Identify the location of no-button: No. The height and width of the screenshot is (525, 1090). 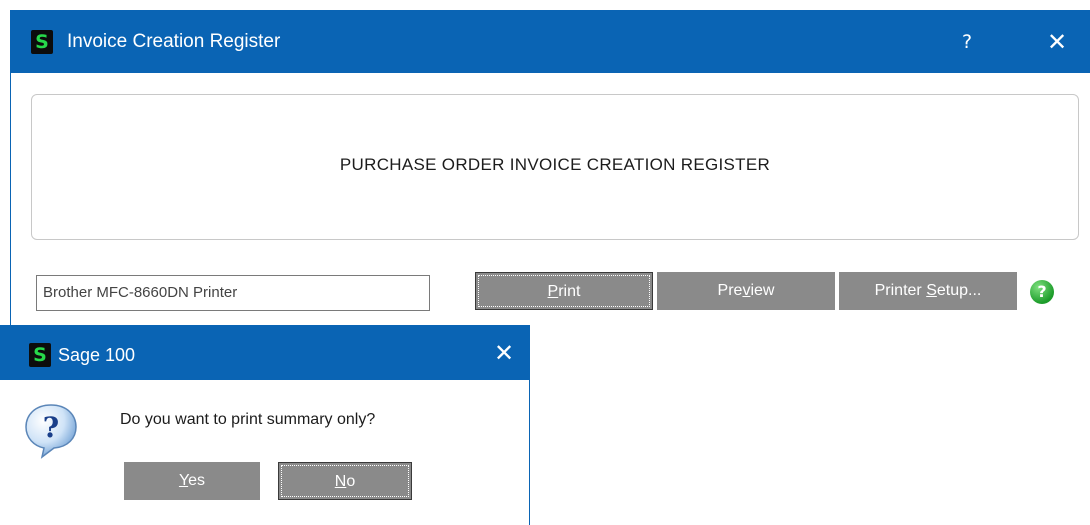
(345, 481).